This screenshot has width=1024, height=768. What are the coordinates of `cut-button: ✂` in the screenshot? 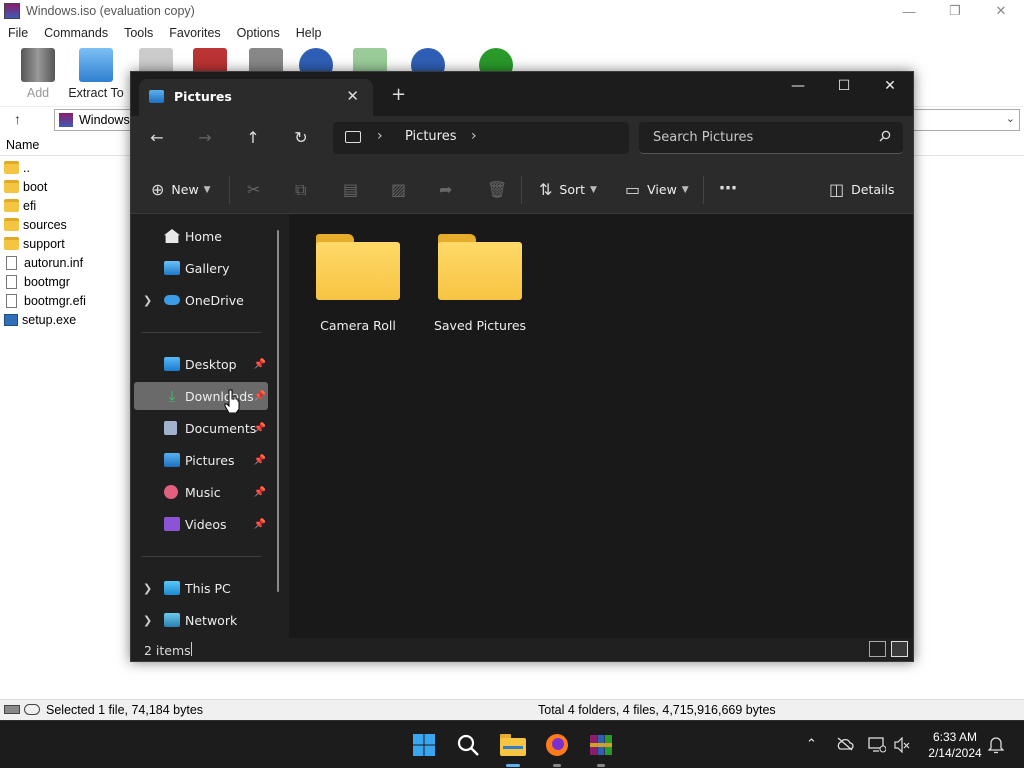 It's located at (257, 189).